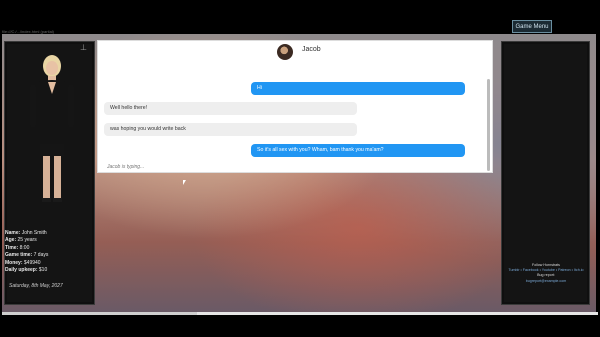 The width and height of the screenshot is (600, 337). I want to click on top-letterbox, so click(300, 14).